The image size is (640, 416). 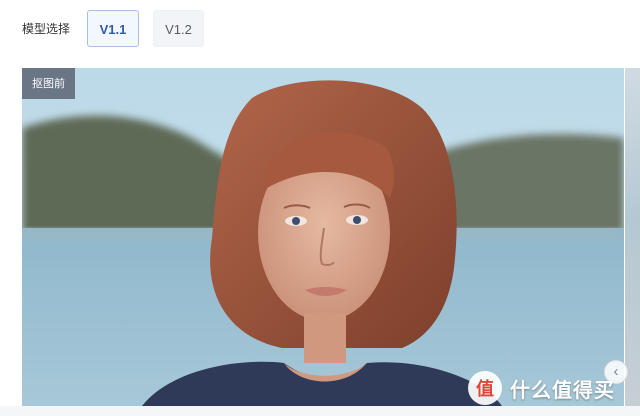 What do you see at coordinates (113, 28) in the screenshot?
I see `version-v1-1-button: V1.1` at bounding box center [113, 28].